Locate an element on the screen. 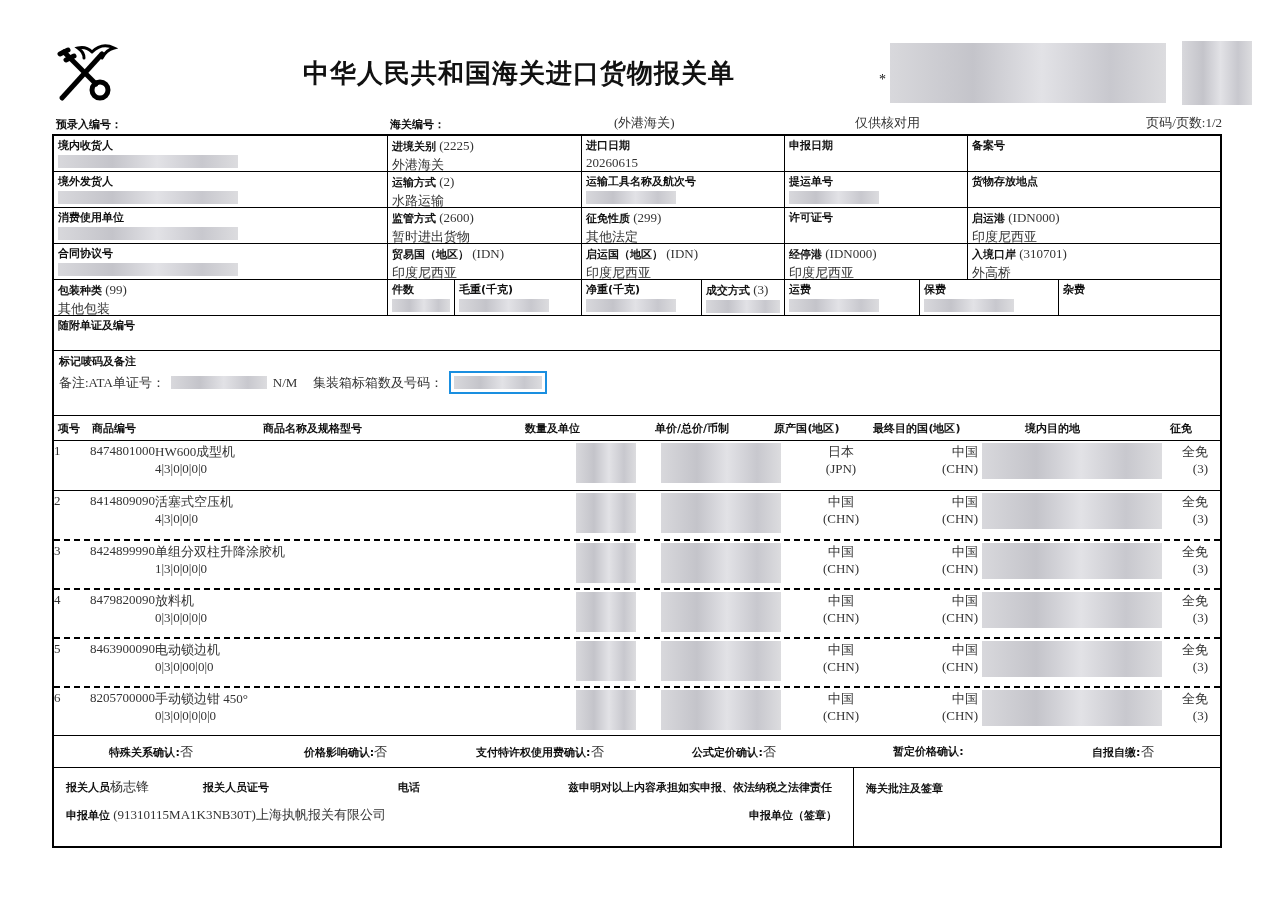  field-label: 随附单证及编号 is located at coordinates (97, 325).